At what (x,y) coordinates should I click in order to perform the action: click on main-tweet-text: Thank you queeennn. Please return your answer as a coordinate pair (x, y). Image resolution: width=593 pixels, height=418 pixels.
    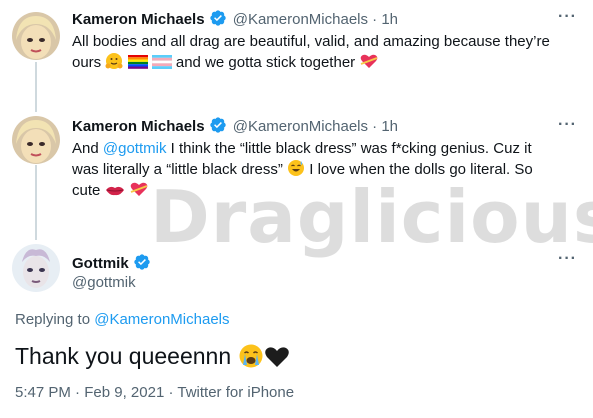
    Looking at the image, I should click on (152, 356).